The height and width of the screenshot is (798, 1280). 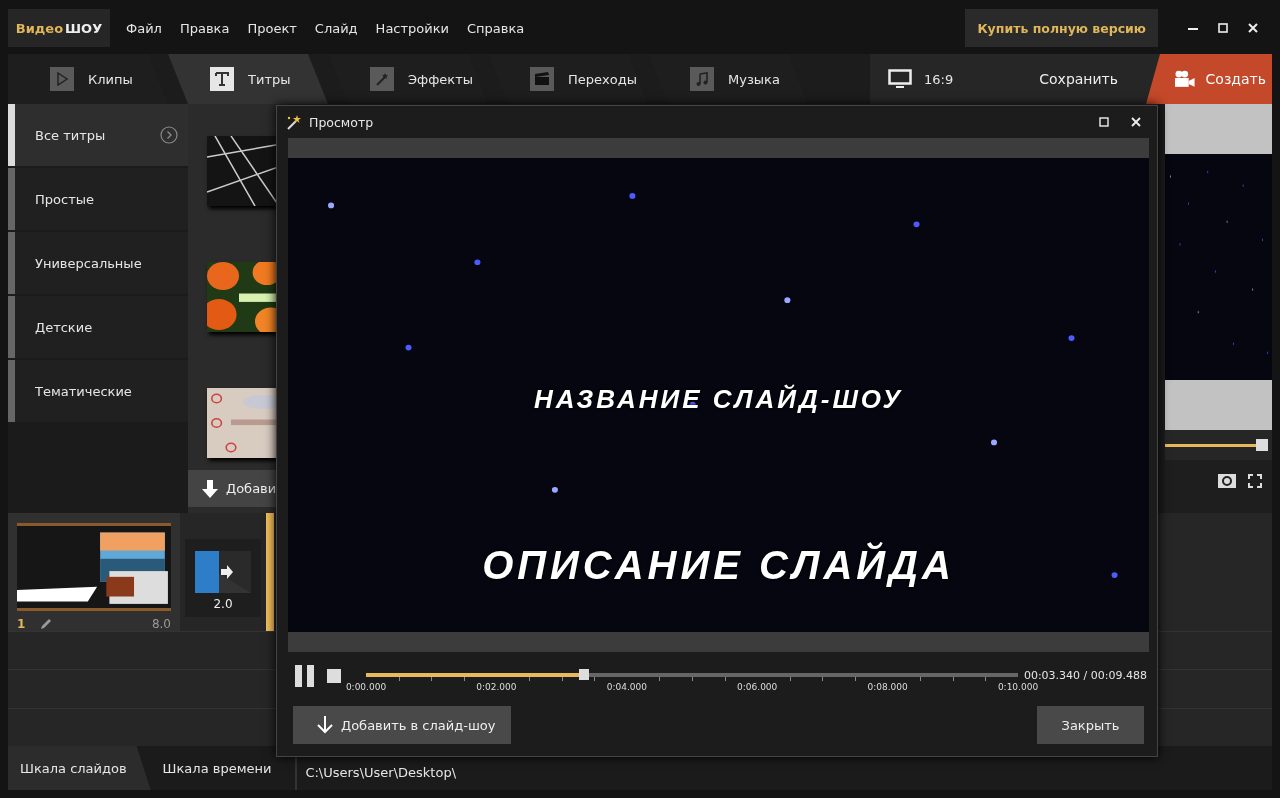 What do you see at coordinates (272, 28) in the screenshot?
I see `menu-item: Проект` at bounding box center [272, 28].